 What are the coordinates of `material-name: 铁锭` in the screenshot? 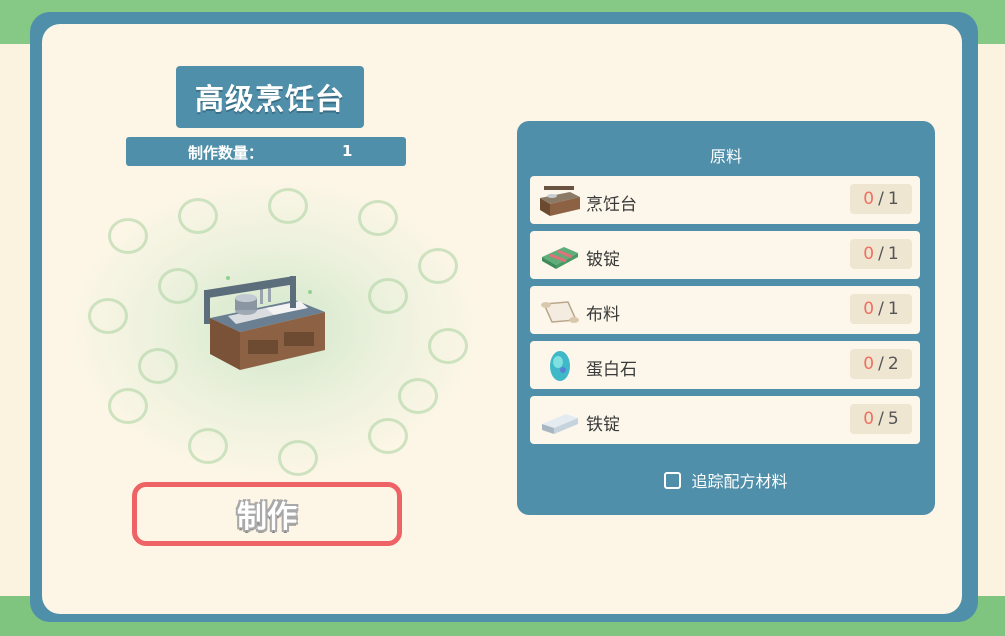 It's located at (603, 425).